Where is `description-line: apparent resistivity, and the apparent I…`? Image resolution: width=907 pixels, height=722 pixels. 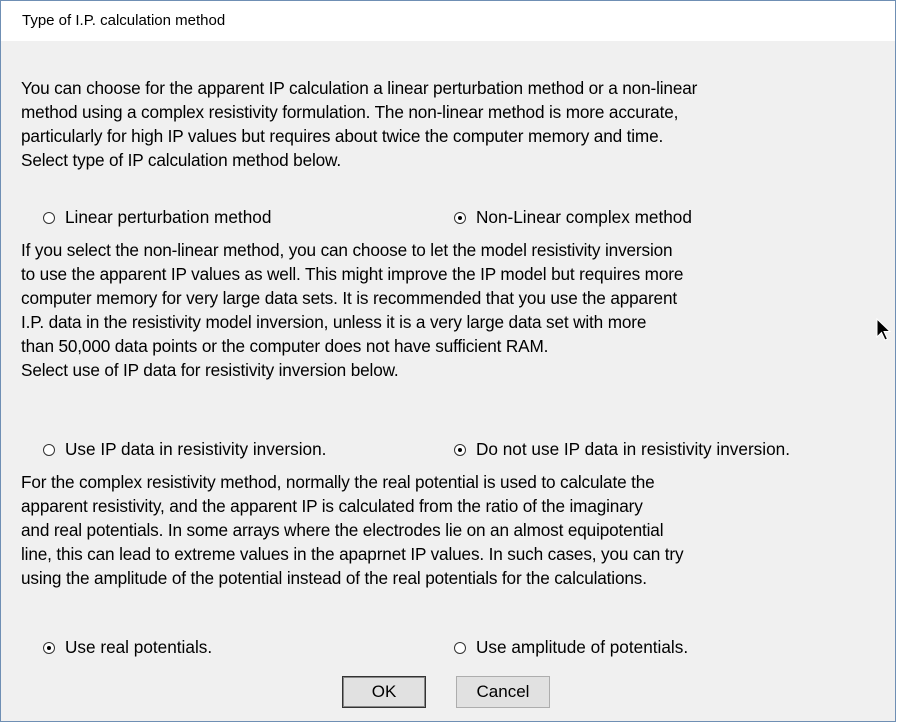
description-line: apparent resistivity, and the apparent I… is located at coordinates (332, 506).